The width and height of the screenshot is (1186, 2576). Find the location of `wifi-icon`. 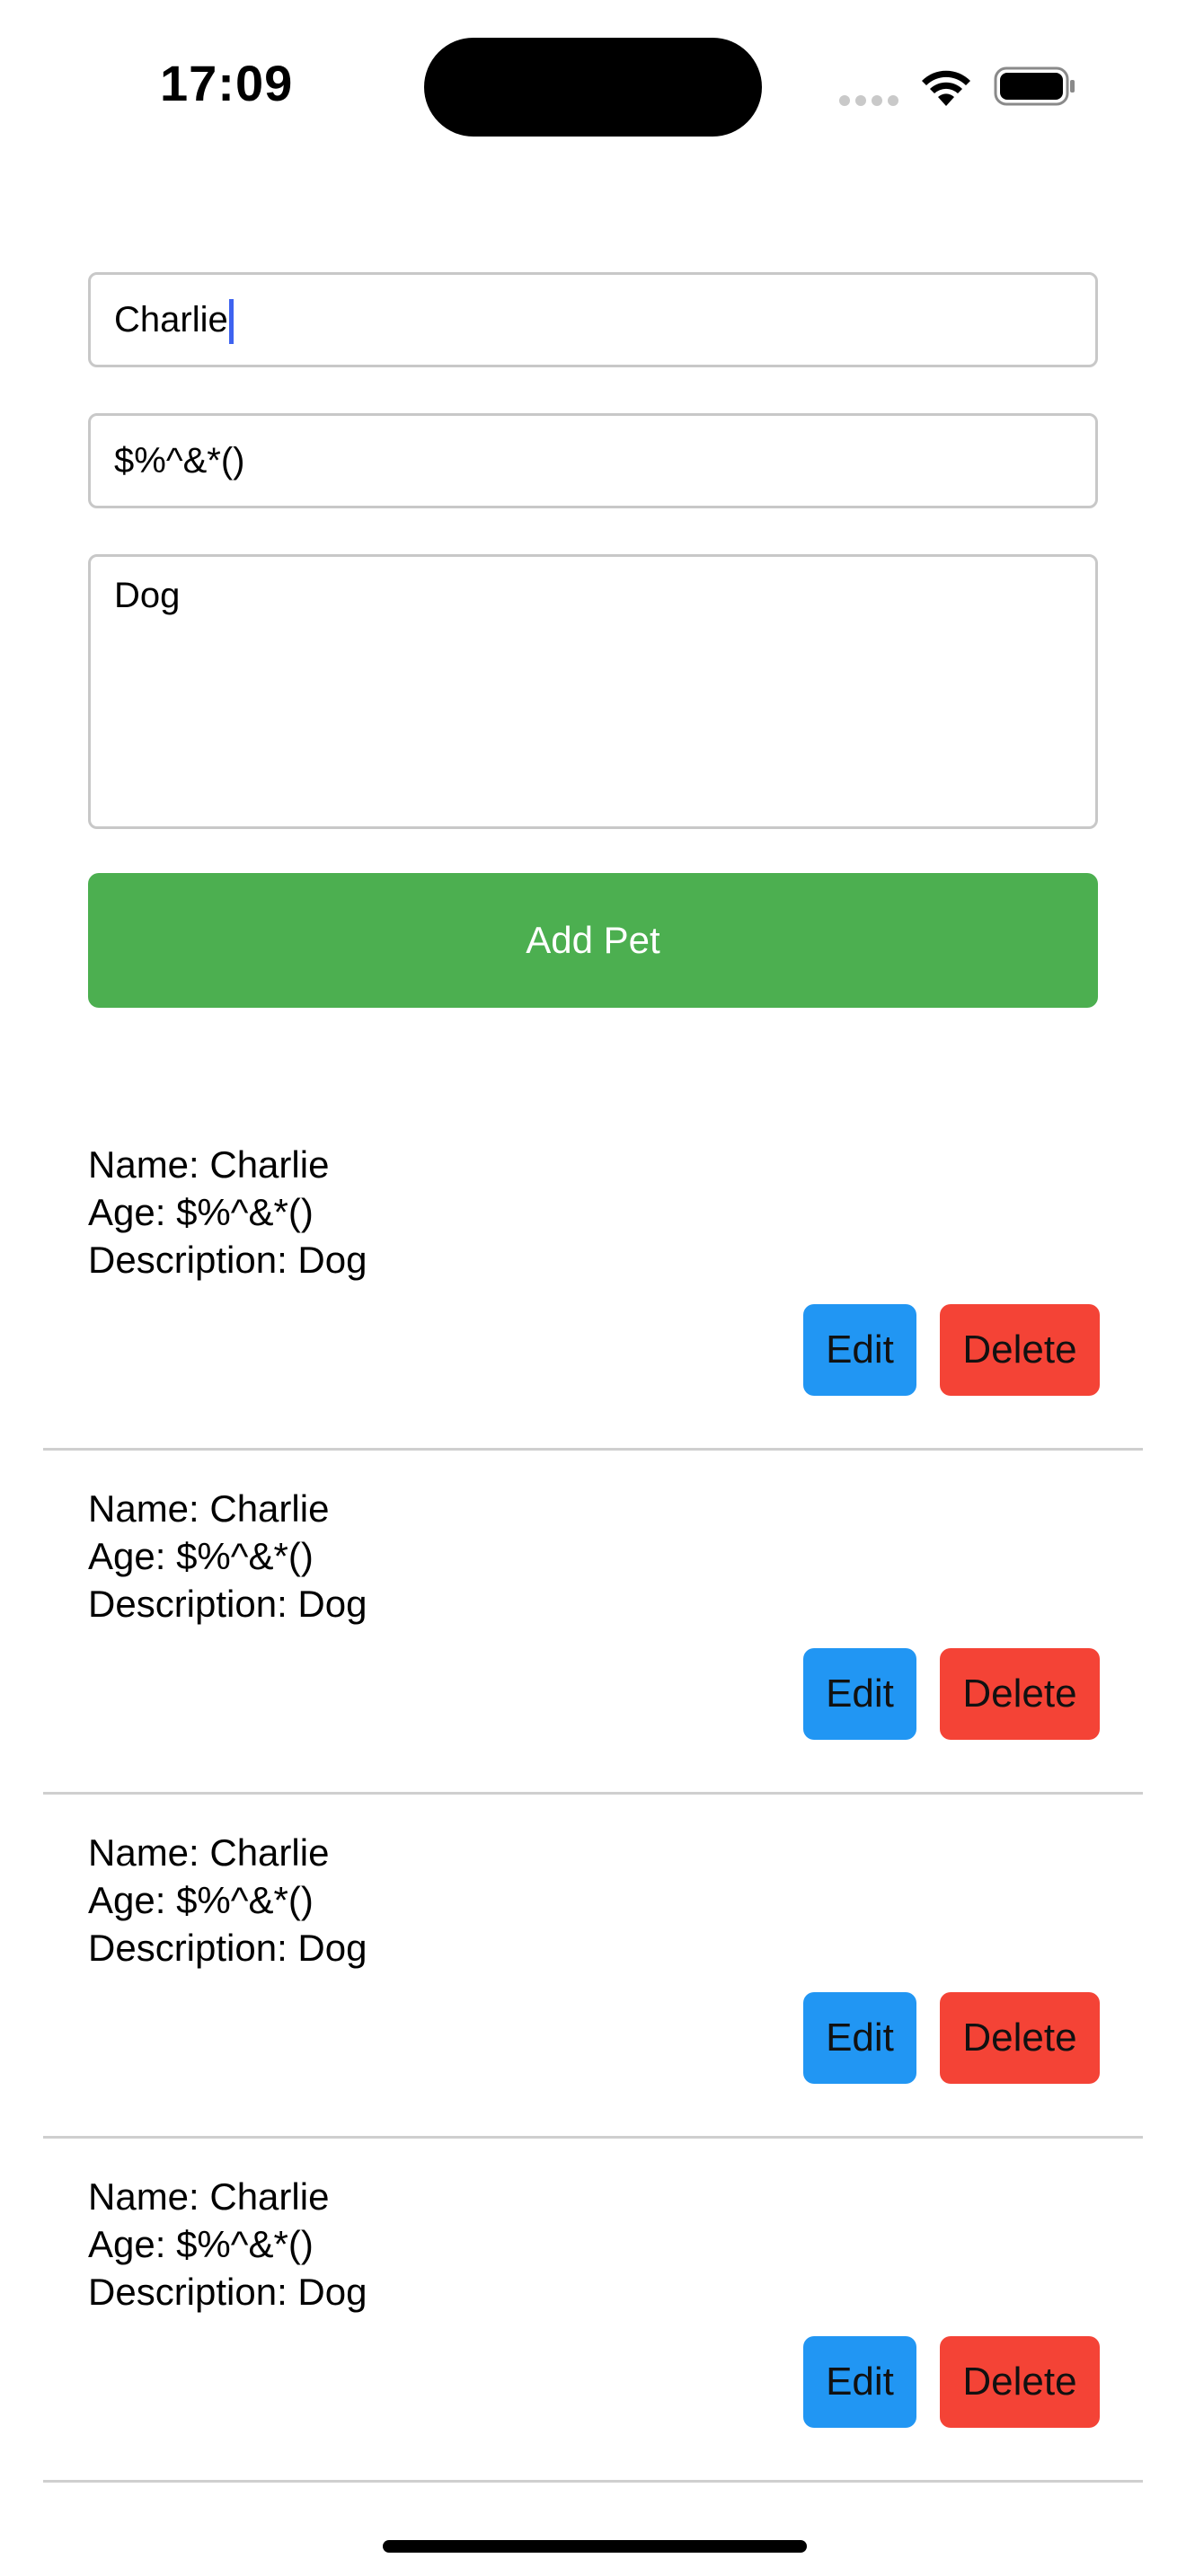

wifi-icon is located at coordinates (946, 88).